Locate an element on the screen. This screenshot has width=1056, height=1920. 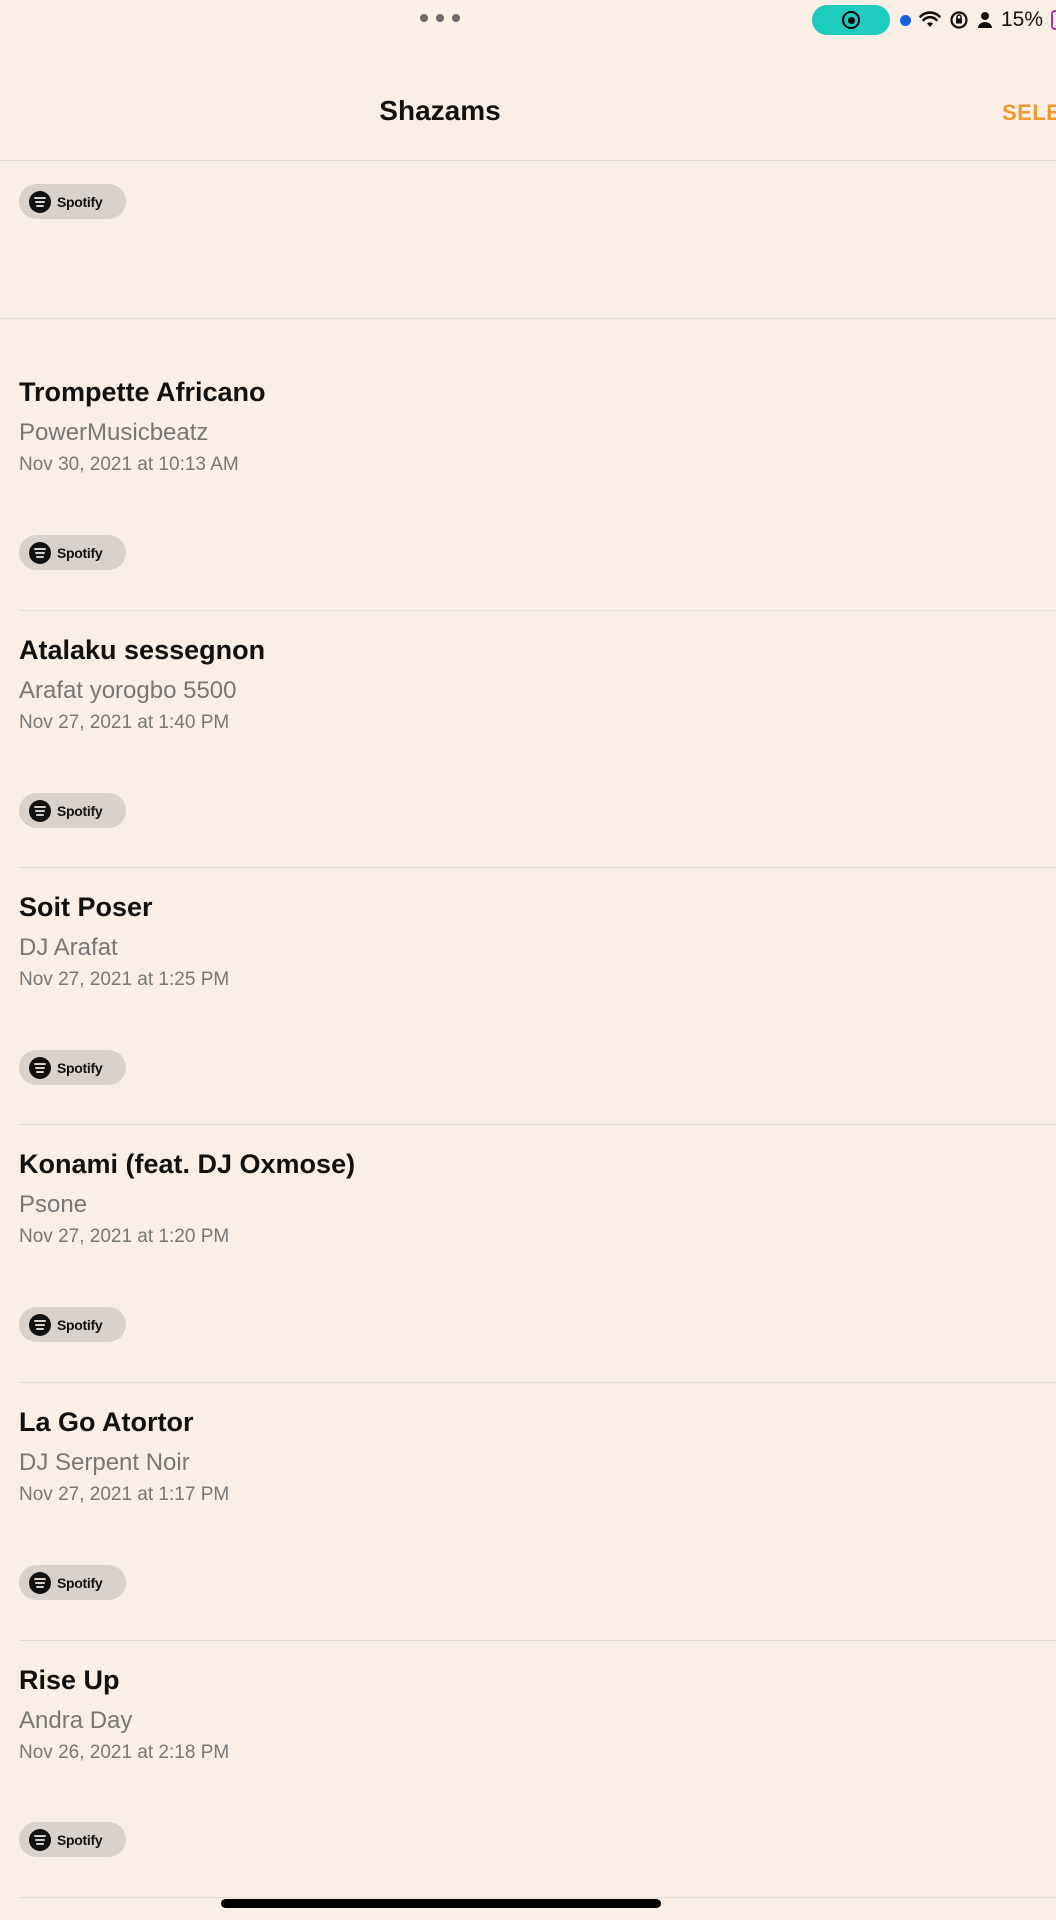
song-date: Nov 26, 2021 at 2:18 PM is located at coordinates (124, 1752).